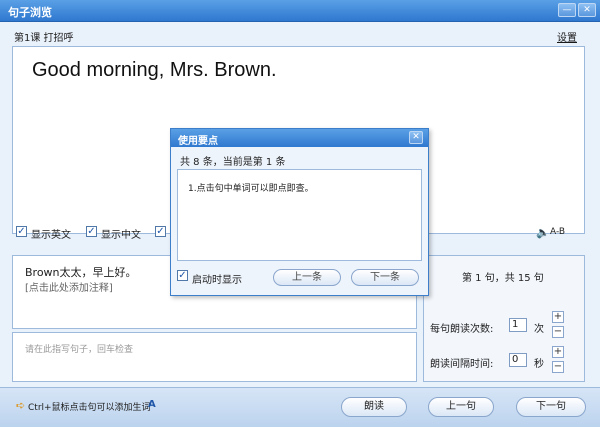 This screenshot has height=427, width=600. Describe the element at coordinates (217, 280) in the screenshot. I see `show-on-startup-label: 启动时显示` at that location.